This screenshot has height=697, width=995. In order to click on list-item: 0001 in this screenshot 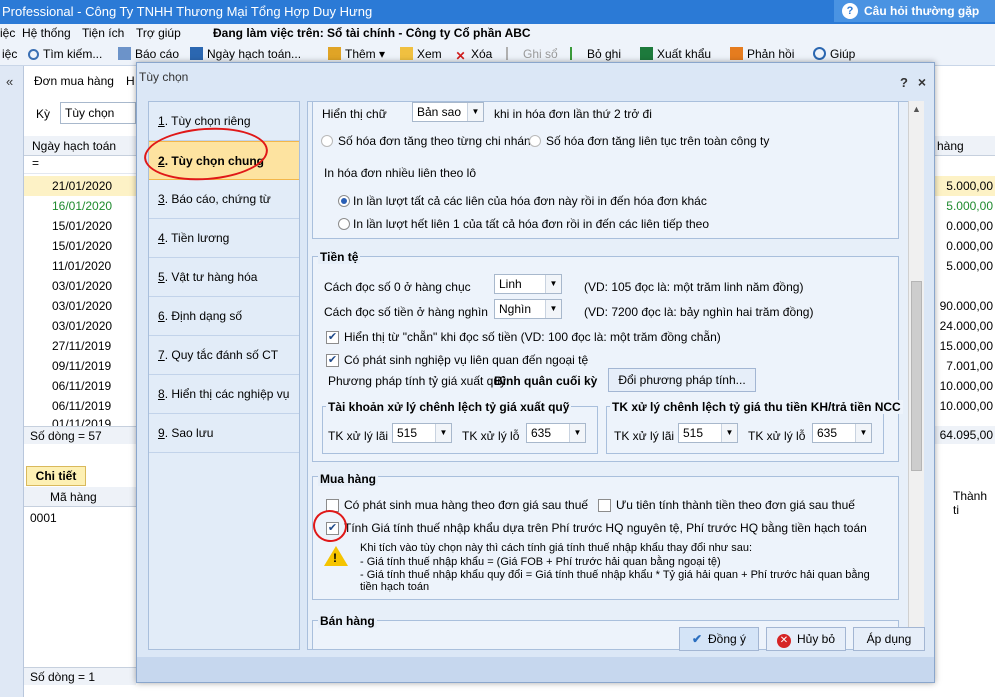, I will do `click(43, 518)`.